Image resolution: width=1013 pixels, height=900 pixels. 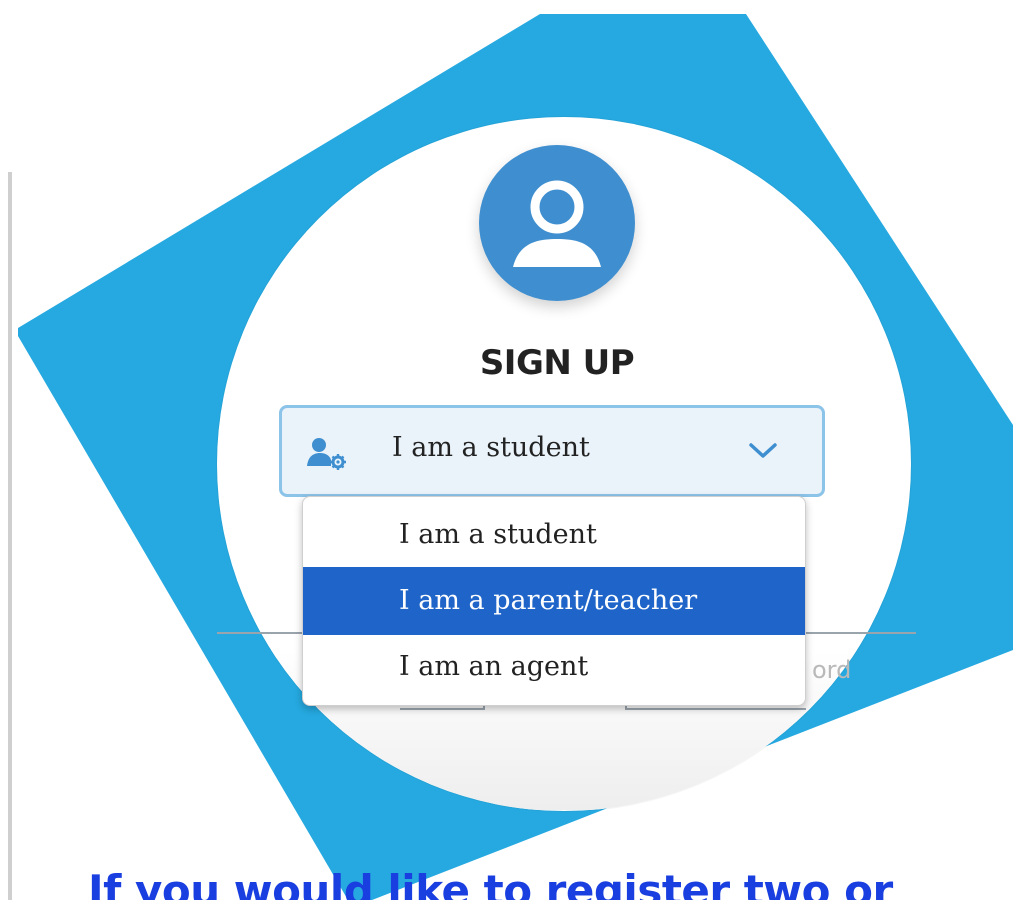 I want to click on role-option-student: I am a student, so click(x=554, y=535).